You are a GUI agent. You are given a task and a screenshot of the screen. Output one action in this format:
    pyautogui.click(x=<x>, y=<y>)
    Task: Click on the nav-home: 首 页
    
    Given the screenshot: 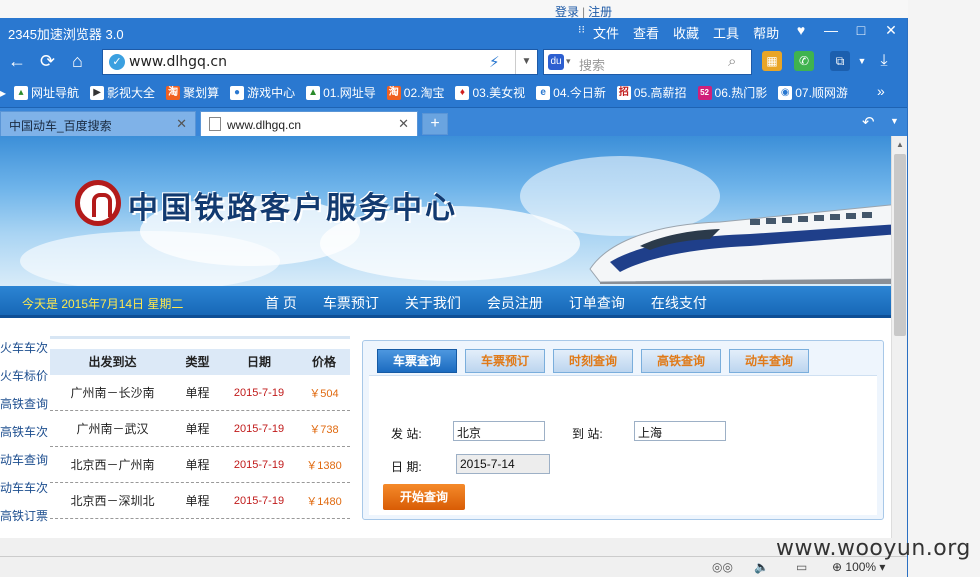 What is the action you would take?
    pyautogui.click(x=281, y=303)
    